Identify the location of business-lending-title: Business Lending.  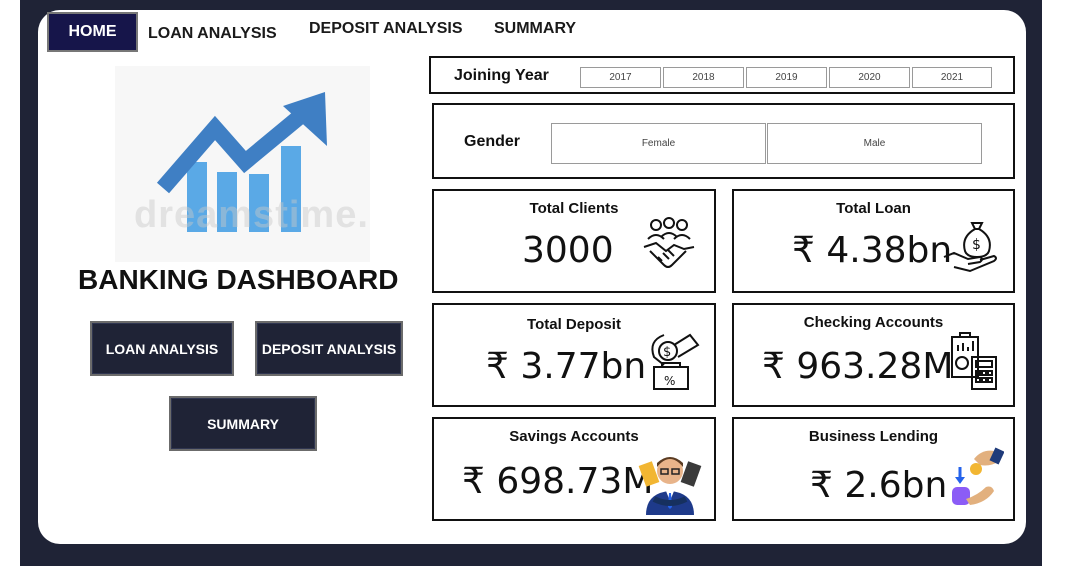
(873, 436).